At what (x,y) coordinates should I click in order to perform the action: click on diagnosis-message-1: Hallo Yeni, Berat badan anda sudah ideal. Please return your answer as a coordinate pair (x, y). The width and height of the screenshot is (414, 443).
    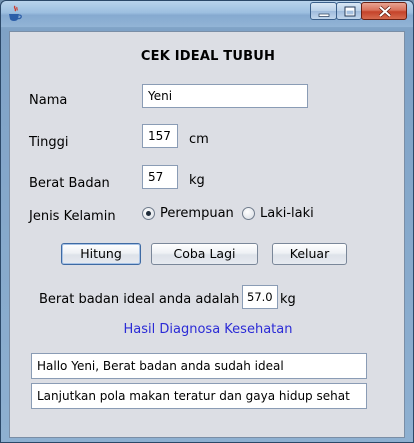
    Looking at the image, I should click on (199, 366).